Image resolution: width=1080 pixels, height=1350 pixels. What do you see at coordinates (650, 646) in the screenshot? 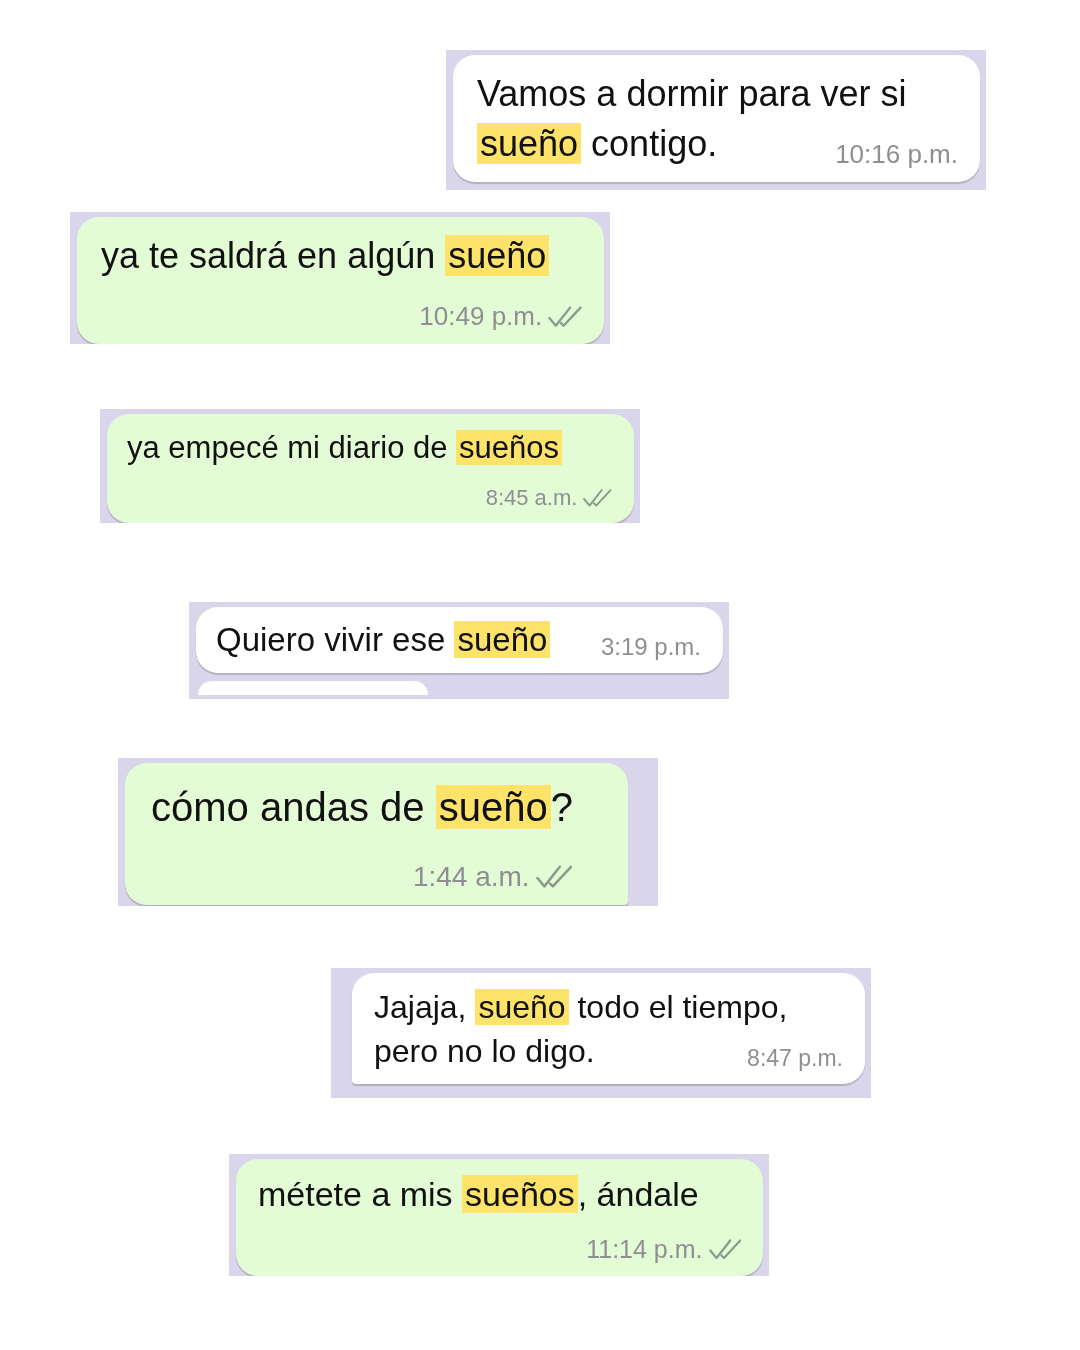
I see `message-time: 3:19 p.m.` at bounding box center [650, 646].